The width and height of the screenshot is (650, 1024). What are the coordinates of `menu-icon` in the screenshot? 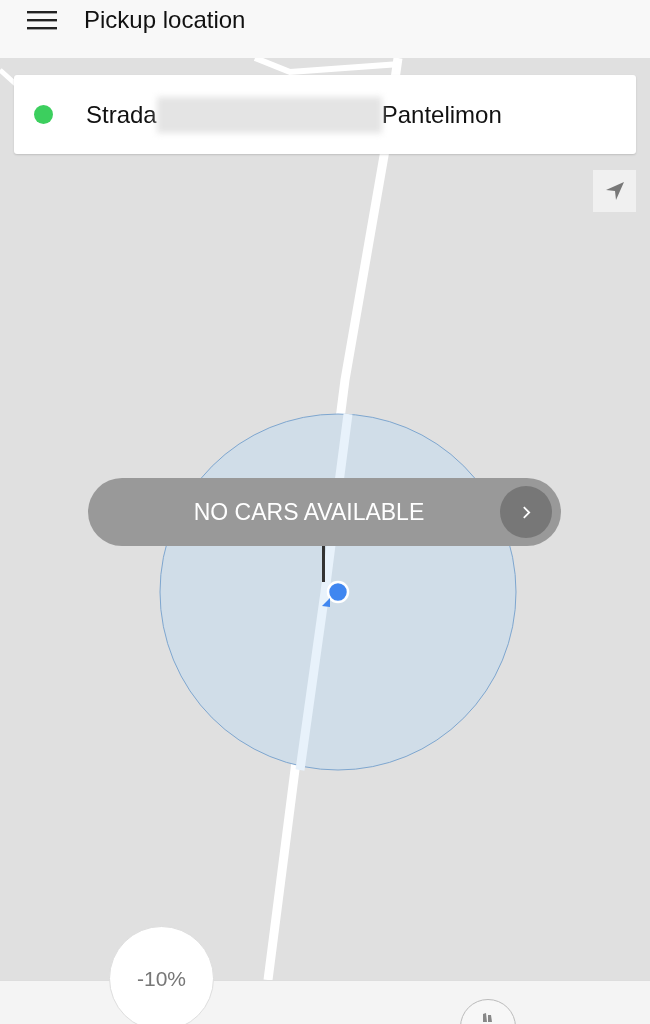 It's located at (42, 20).